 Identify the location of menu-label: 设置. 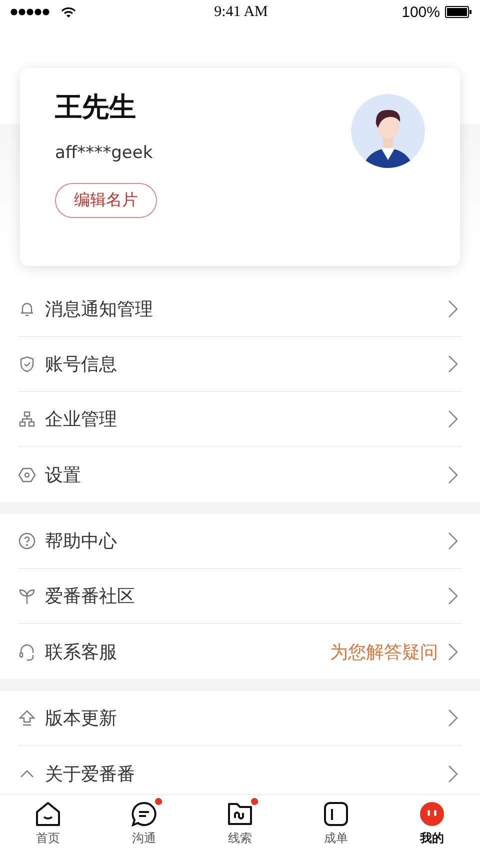
(63, 475).